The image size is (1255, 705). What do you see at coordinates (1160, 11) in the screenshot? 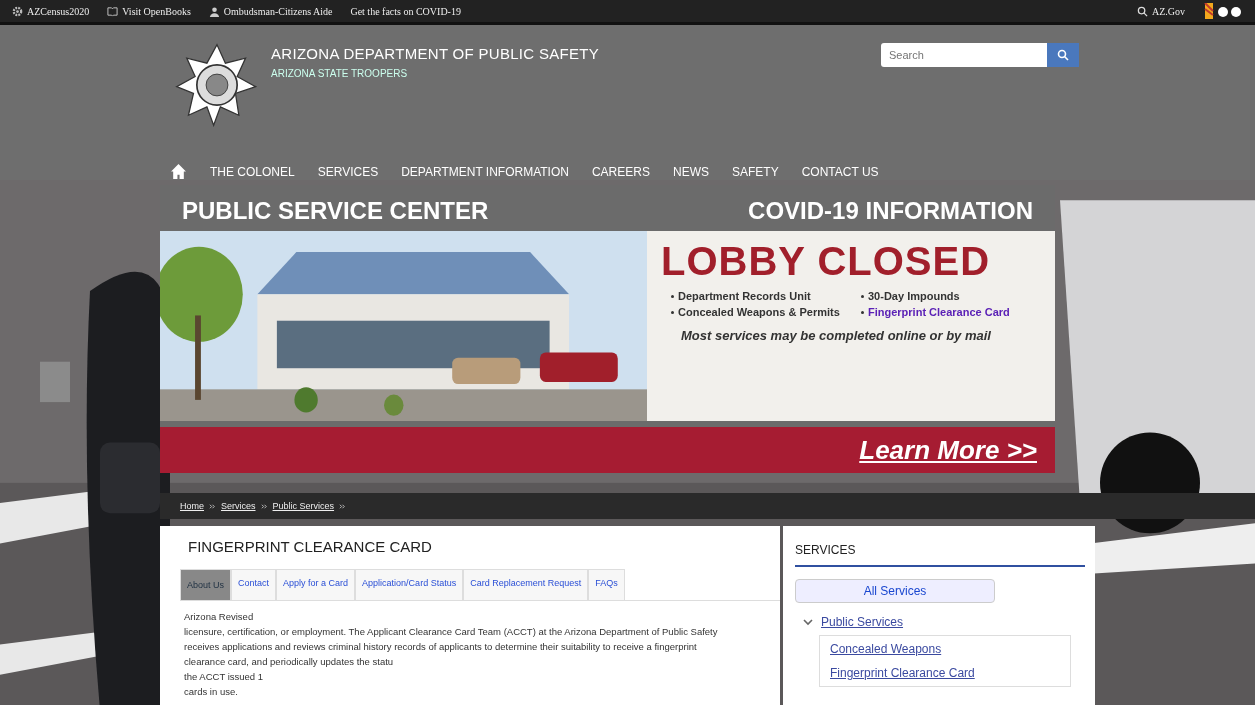
I see `az-gov-link: AZ.Gov` at bounding box center [1160, 11].